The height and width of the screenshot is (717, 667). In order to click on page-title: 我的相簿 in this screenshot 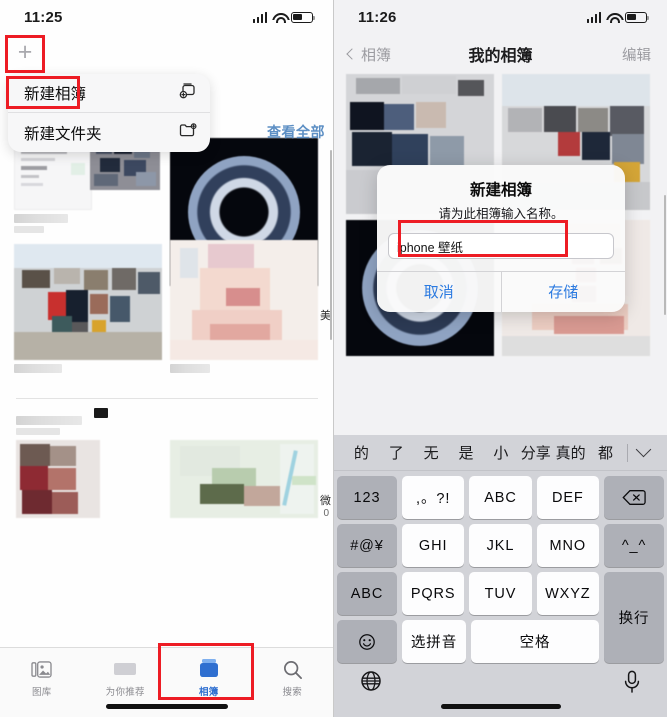, I will do `click(500, 56)`.